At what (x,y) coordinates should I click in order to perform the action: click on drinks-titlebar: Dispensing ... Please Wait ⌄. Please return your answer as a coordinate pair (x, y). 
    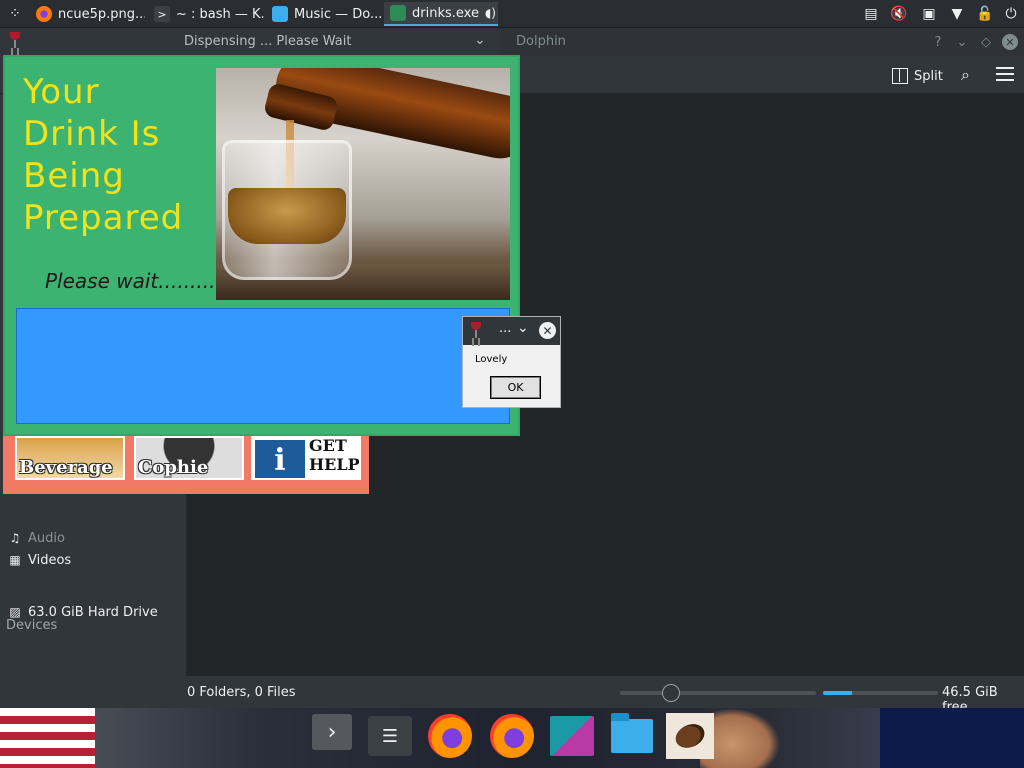
    Looking at the image, I should click on (250, 41).